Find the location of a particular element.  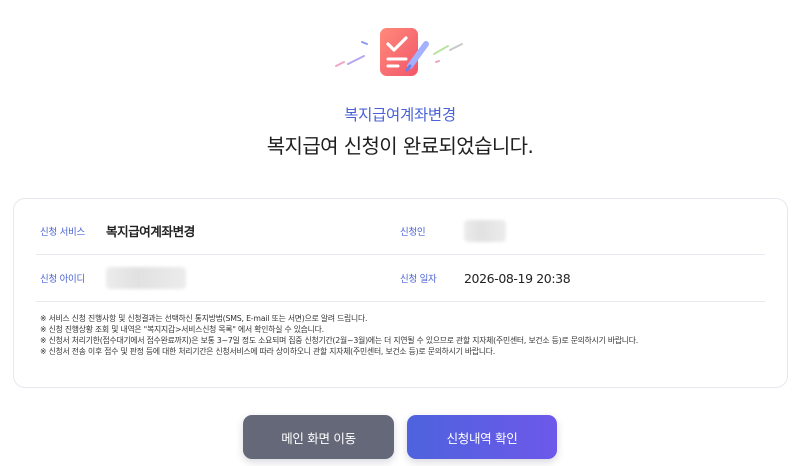

service-name-heading: 복지급여계좌변경 is located at coordinates (400, 115).